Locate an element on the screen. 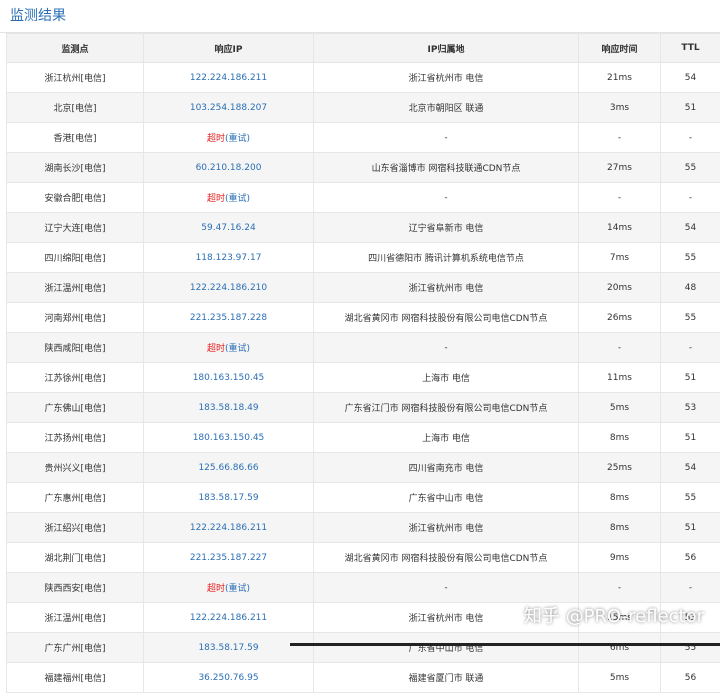 The image size is (720, 693). cell-response-ip: 221.235.187.228 is located at coordinates (229, 318).